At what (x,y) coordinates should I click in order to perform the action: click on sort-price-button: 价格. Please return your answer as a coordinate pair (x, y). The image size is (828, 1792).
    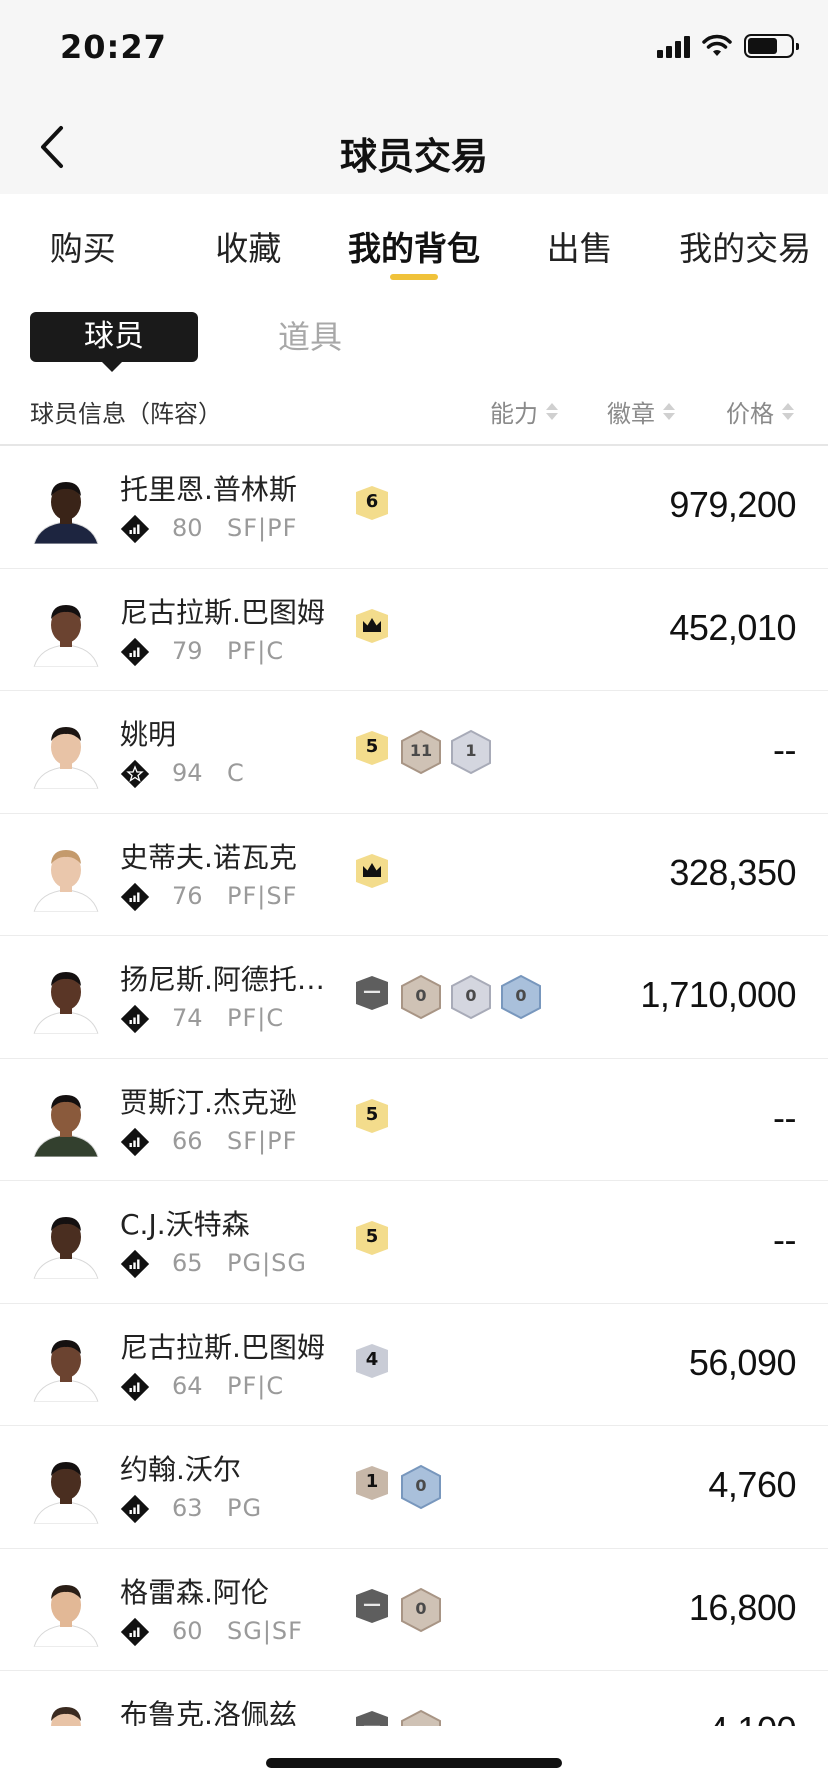
    Looking at the image, I should click on (760, 411).